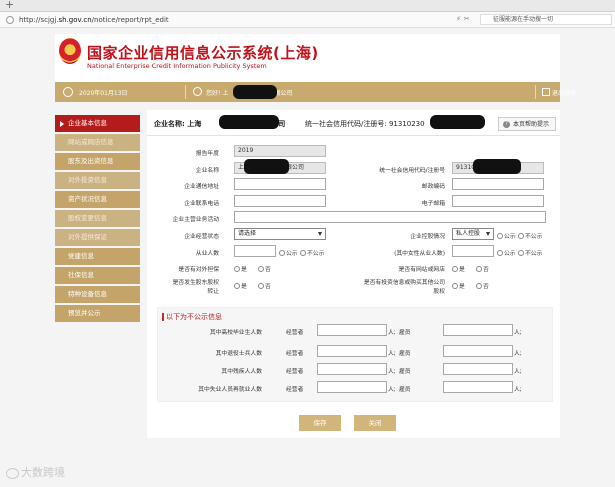 Image resolution: width=615 pixels, height=487 pixels. What do you see at coordinates (10, 19) in the screenshot?
I see `page-info-icon` at bounding box center [10, 19].